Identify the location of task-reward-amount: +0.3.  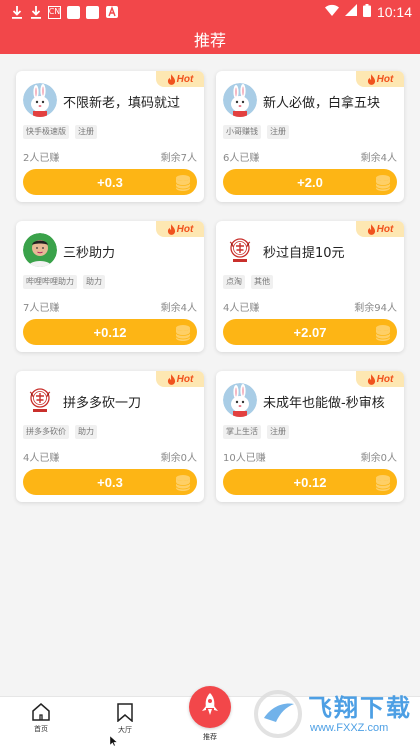
(110, 182).